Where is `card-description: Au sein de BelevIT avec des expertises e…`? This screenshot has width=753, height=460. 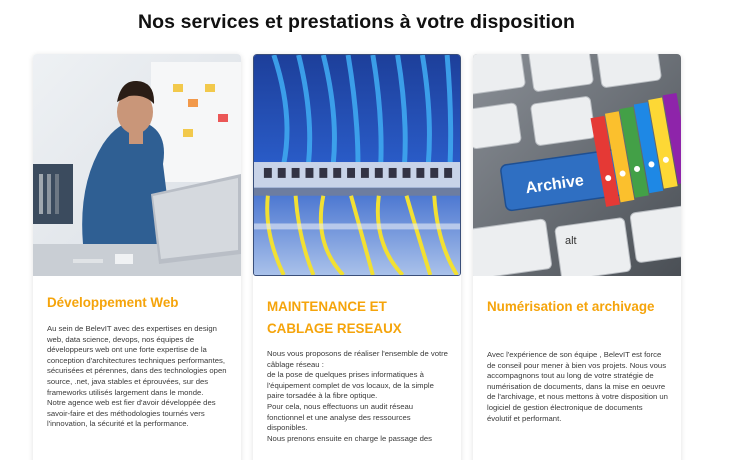
card-description: Au sein de BelevIT avec des expertises e… is located at coordinates (138, 377).